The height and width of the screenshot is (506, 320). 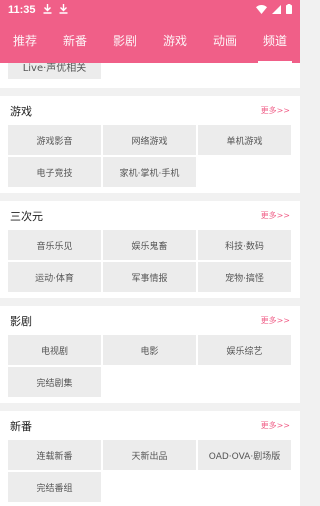 I want to click on tab-recommend: 推荐, so click(x=25, y=41).